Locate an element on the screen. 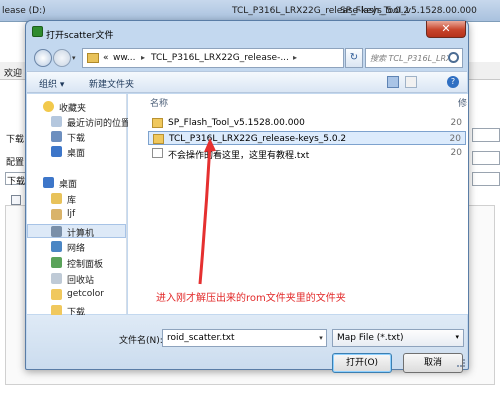 Image resolution: width=500 pixels, height=401 pixels. nav-item-library: 库 is located at coordinates (76, 199).